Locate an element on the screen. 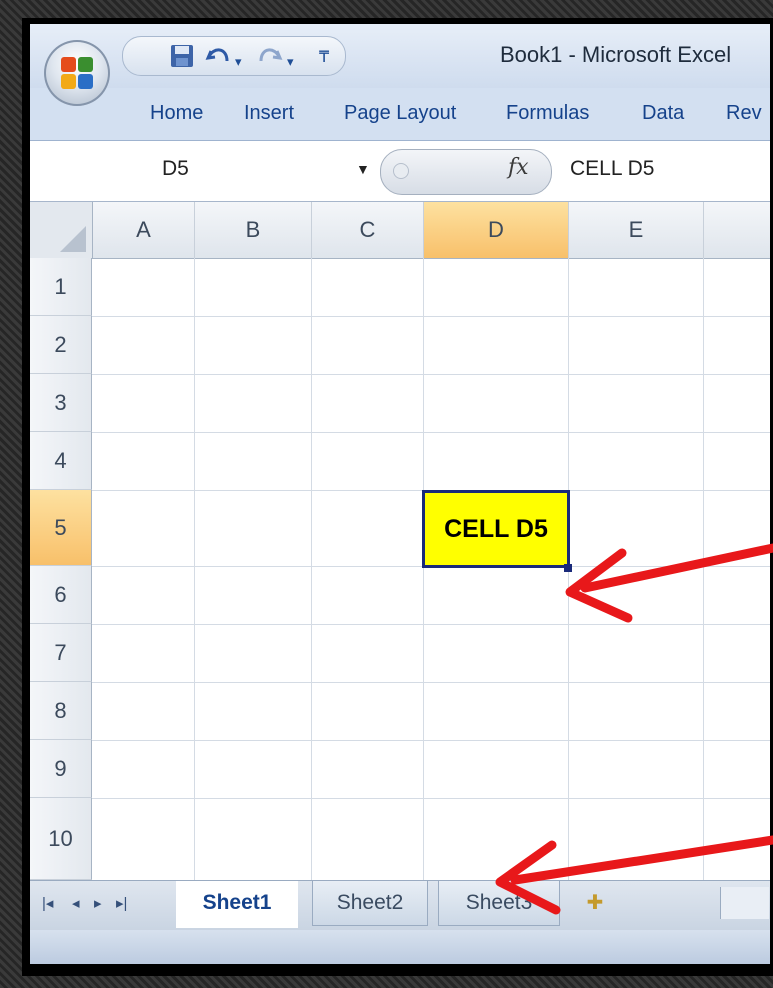  status-bar is located at coordinates (400, 947).